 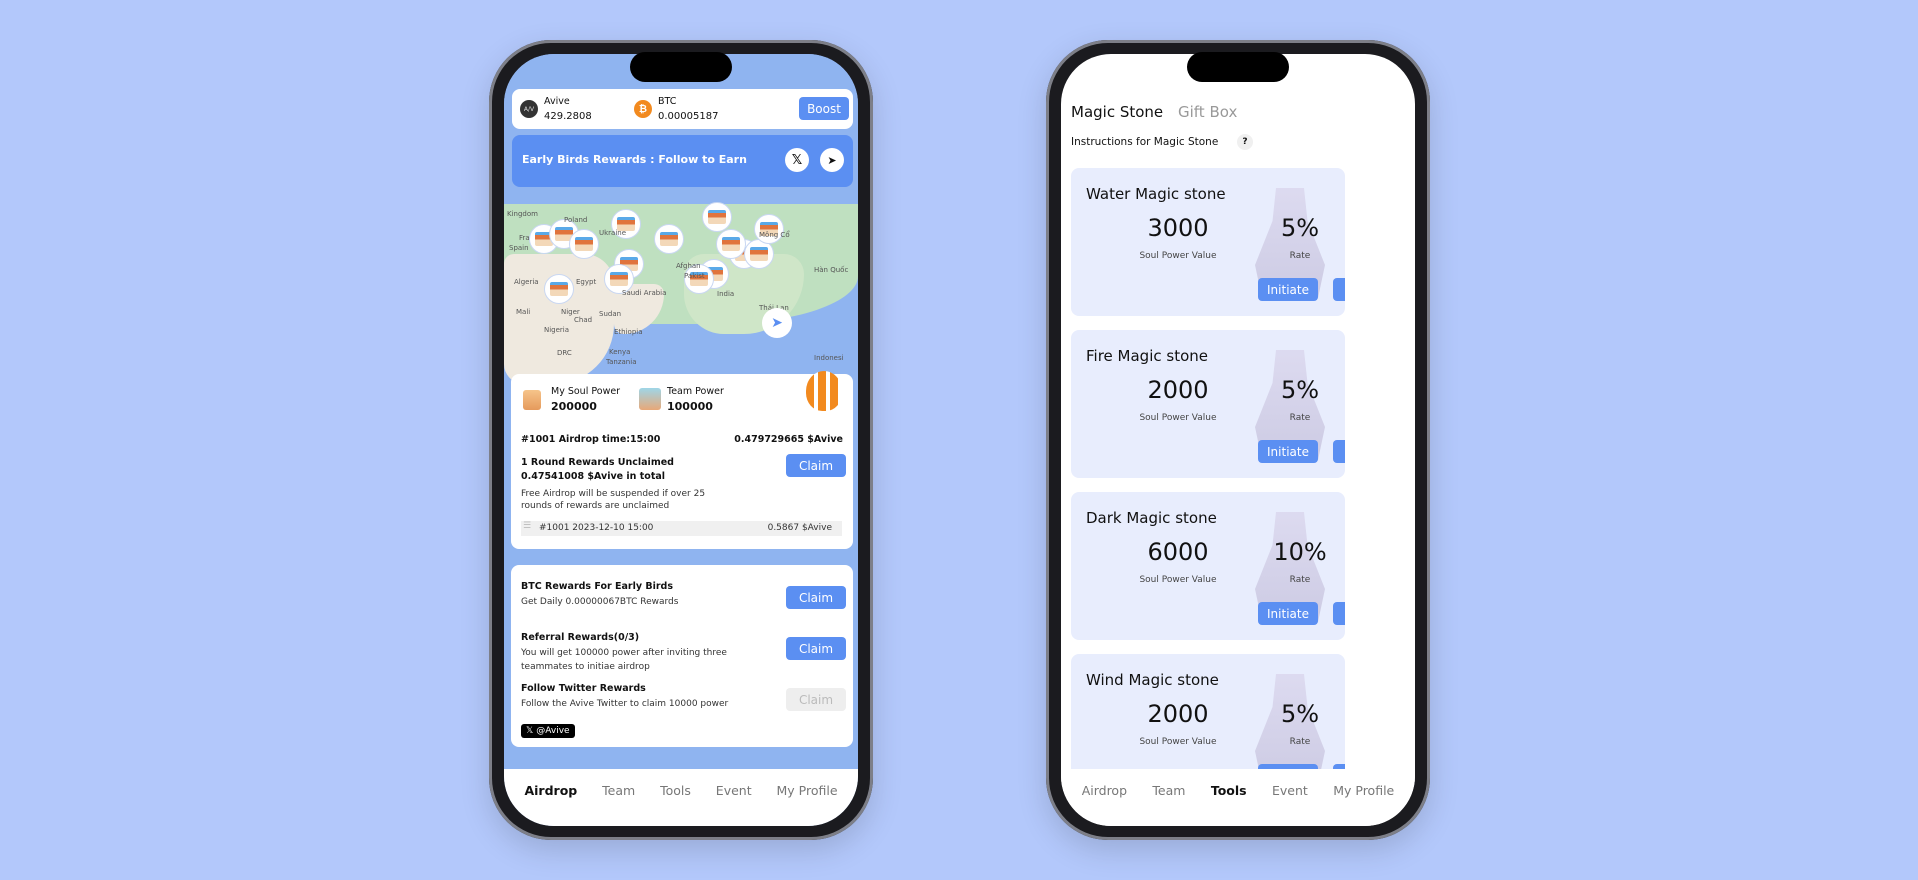 What do you see at coordinates (1117, 112) in the screenshot?
I see `tab-magic-stone: Magic Stone` at bounding box center [1117, 112].